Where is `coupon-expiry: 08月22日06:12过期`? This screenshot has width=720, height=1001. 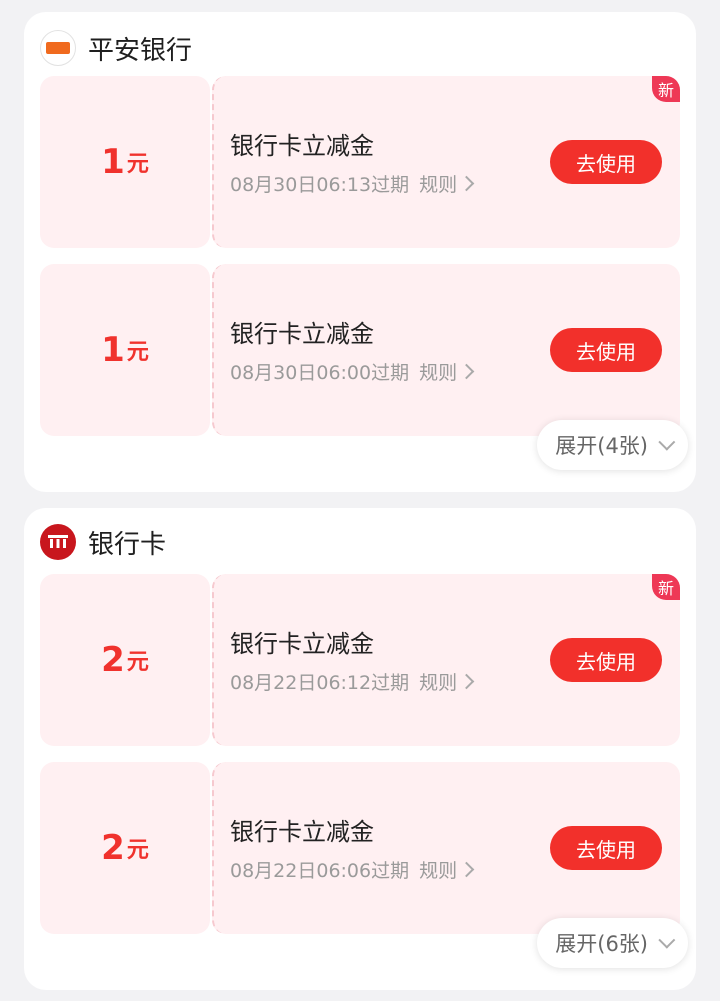 coupon-expiry: 08月22日06:12过期 is located at coordinates (320, 683).